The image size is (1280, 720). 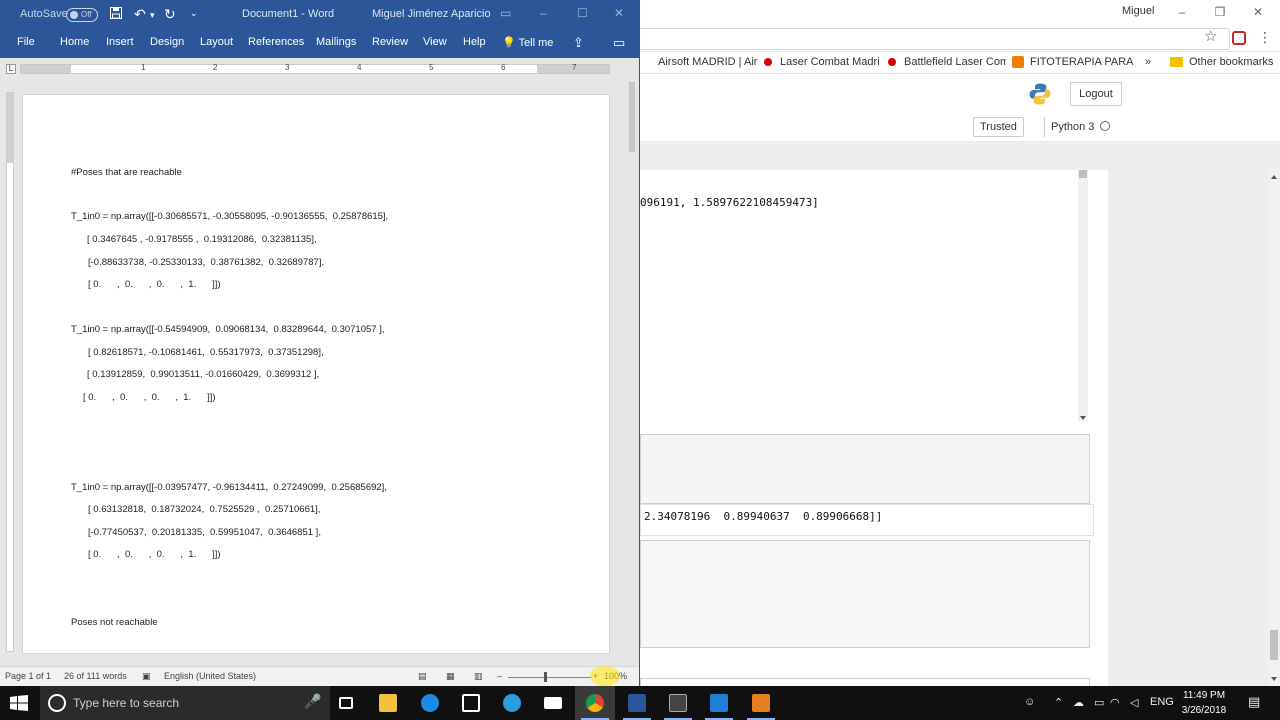 I want to click on ribbon-display-icon: ▭, so click(x=505, y=13).